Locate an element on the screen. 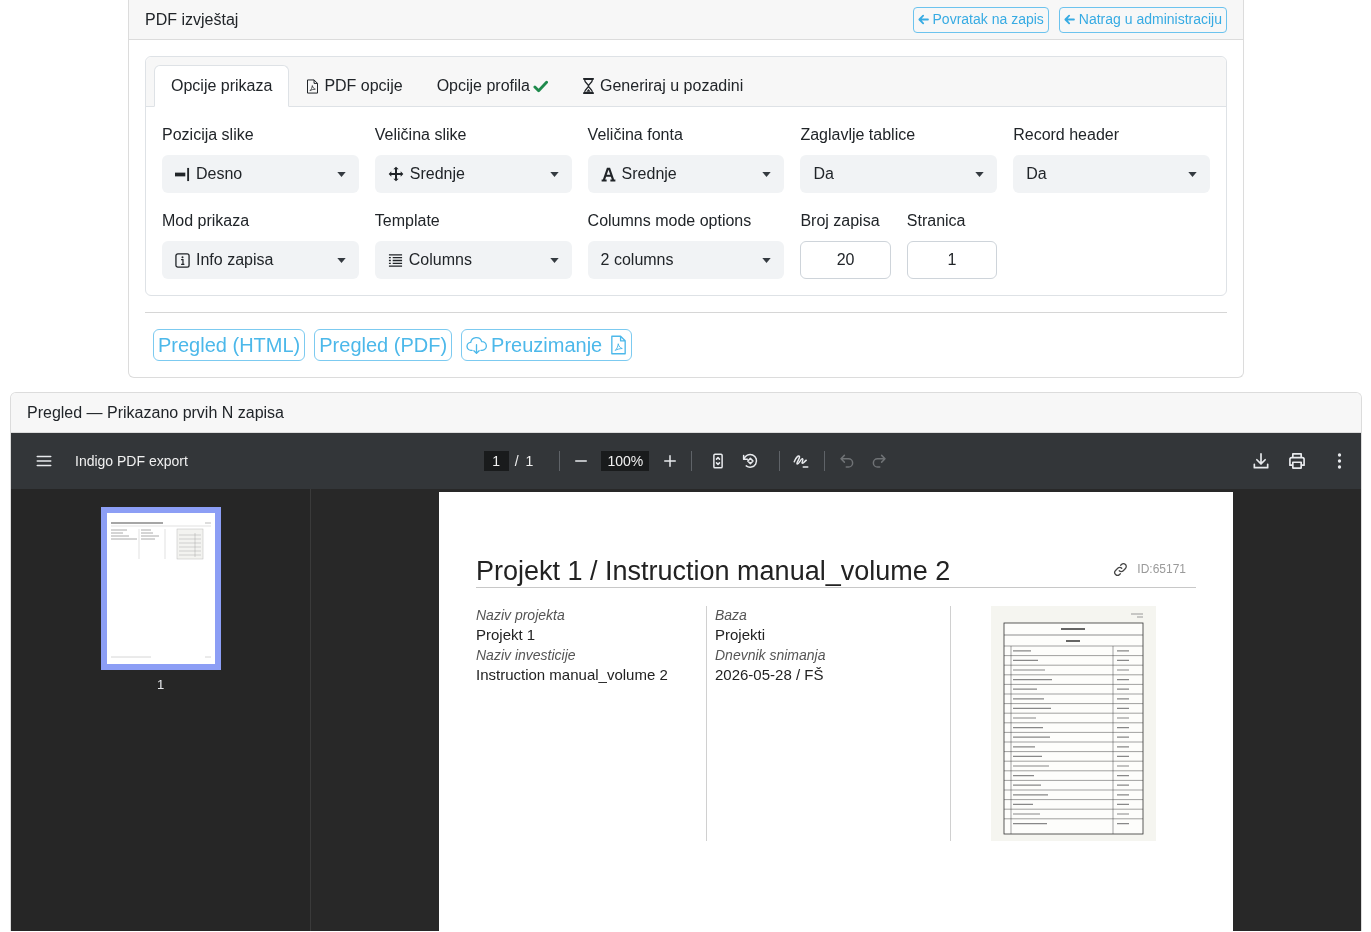 Image resolution: width=1371 pixels, height=932 pixels. field-value: 2026-05-28 / FŠ is located at coordinates (769, 674).